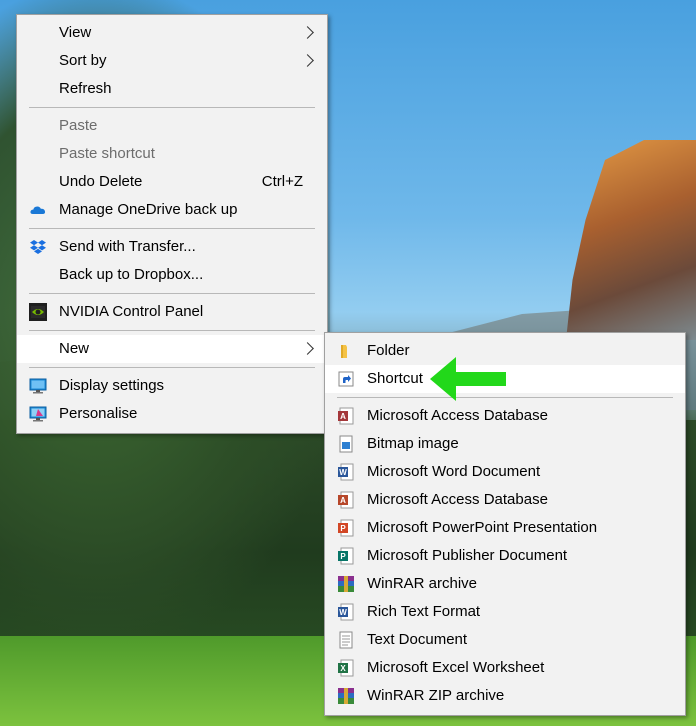 Image resolution: width=696 pixels, height=726 pixels. I want to click on submenu-item-access-database: A Microsoft Access Database, so click(505, 416).